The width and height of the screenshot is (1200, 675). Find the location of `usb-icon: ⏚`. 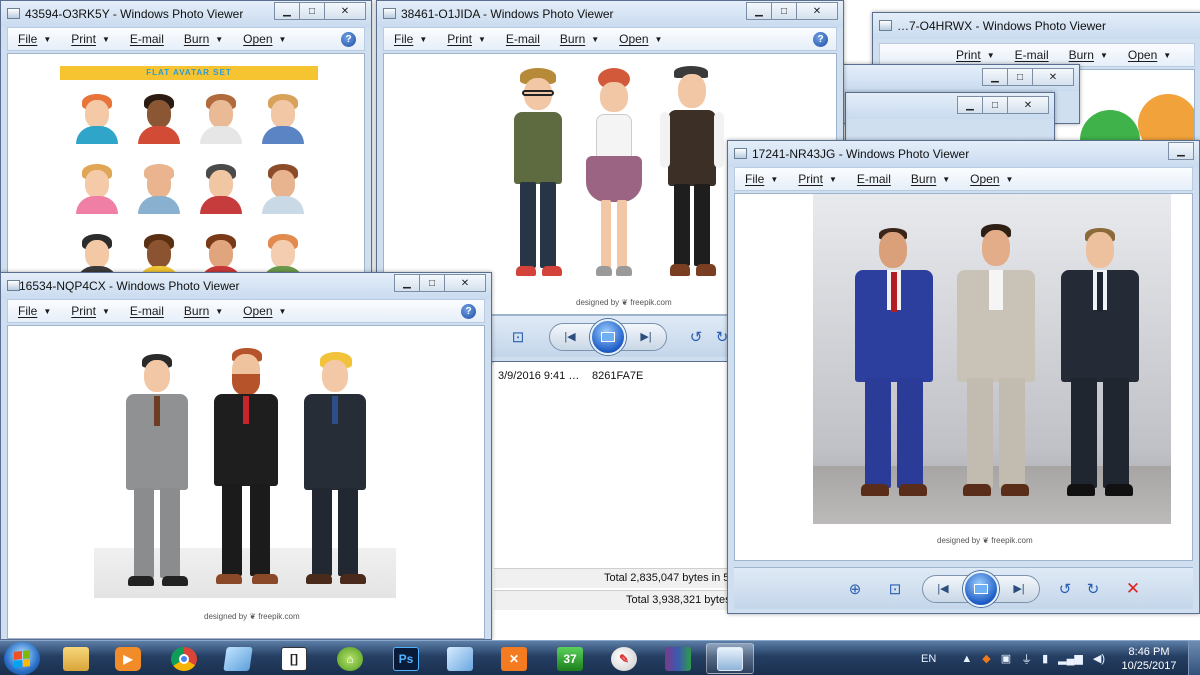

usb-icon: ⏚ is located at coordinates (1026, 659).